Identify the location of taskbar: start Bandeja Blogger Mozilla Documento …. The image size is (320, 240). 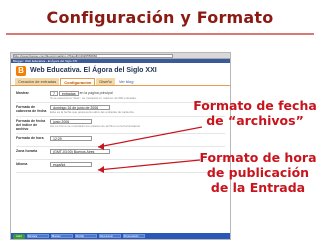
(120, 236).